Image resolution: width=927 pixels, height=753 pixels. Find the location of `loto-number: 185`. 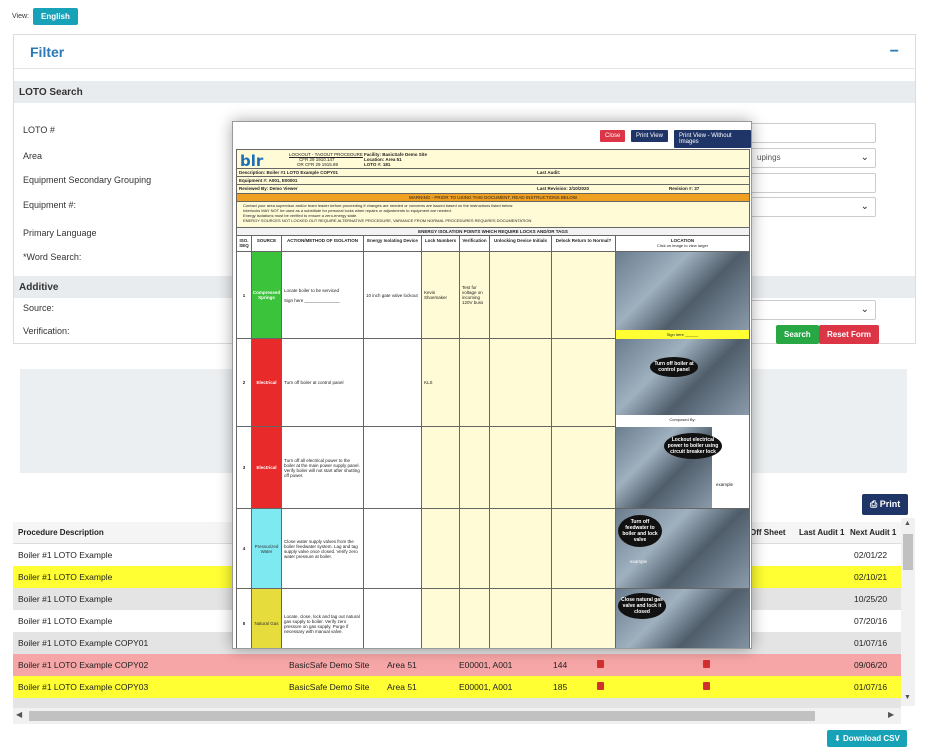

loto-number: 185 is located at coordinates (560, 687).